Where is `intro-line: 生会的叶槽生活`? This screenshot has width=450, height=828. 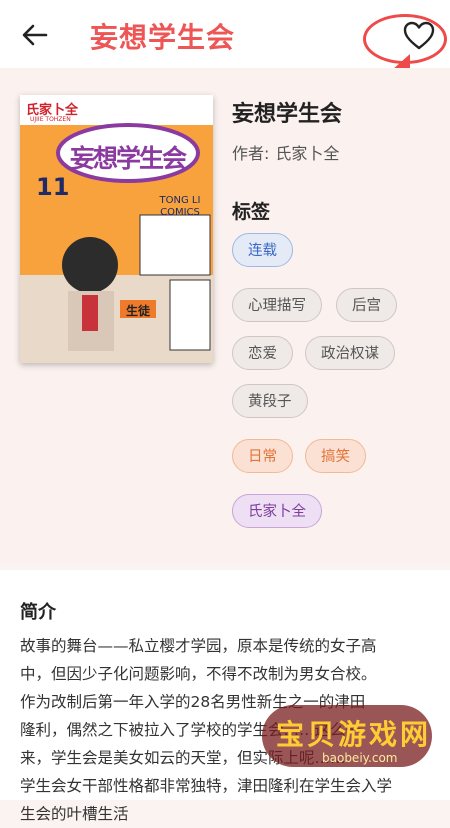 intro-line: 生会的叶槽生活 is located at coordinates (74, 814).